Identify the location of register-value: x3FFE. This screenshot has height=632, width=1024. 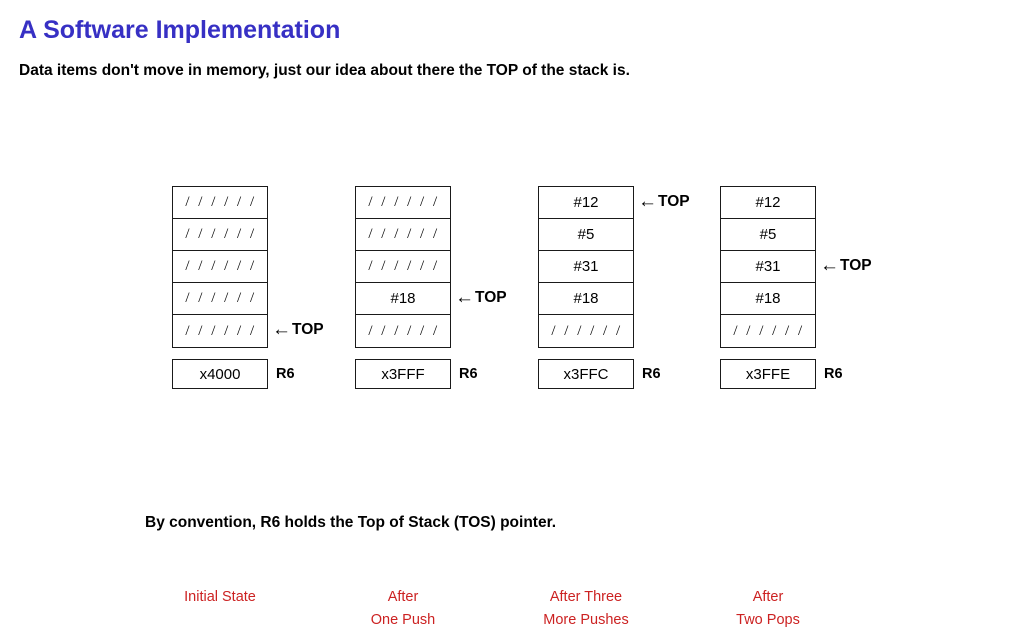
(768, 374).